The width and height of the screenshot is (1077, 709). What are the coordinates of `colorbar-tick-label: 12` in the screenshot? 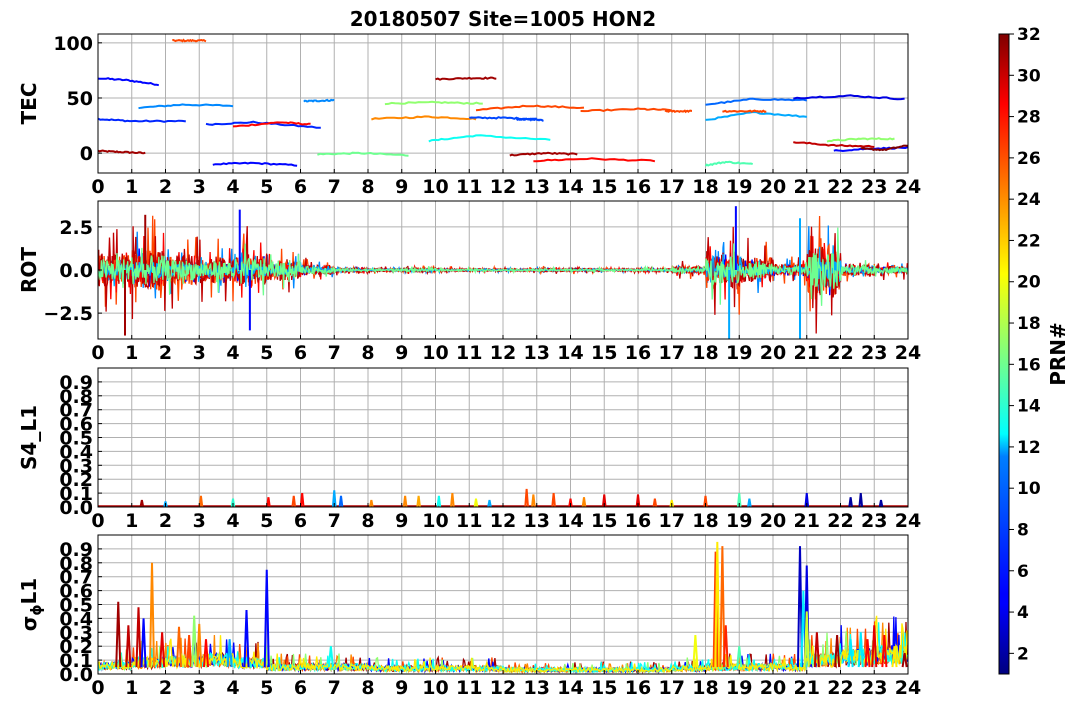 It's located at (1029, 448).